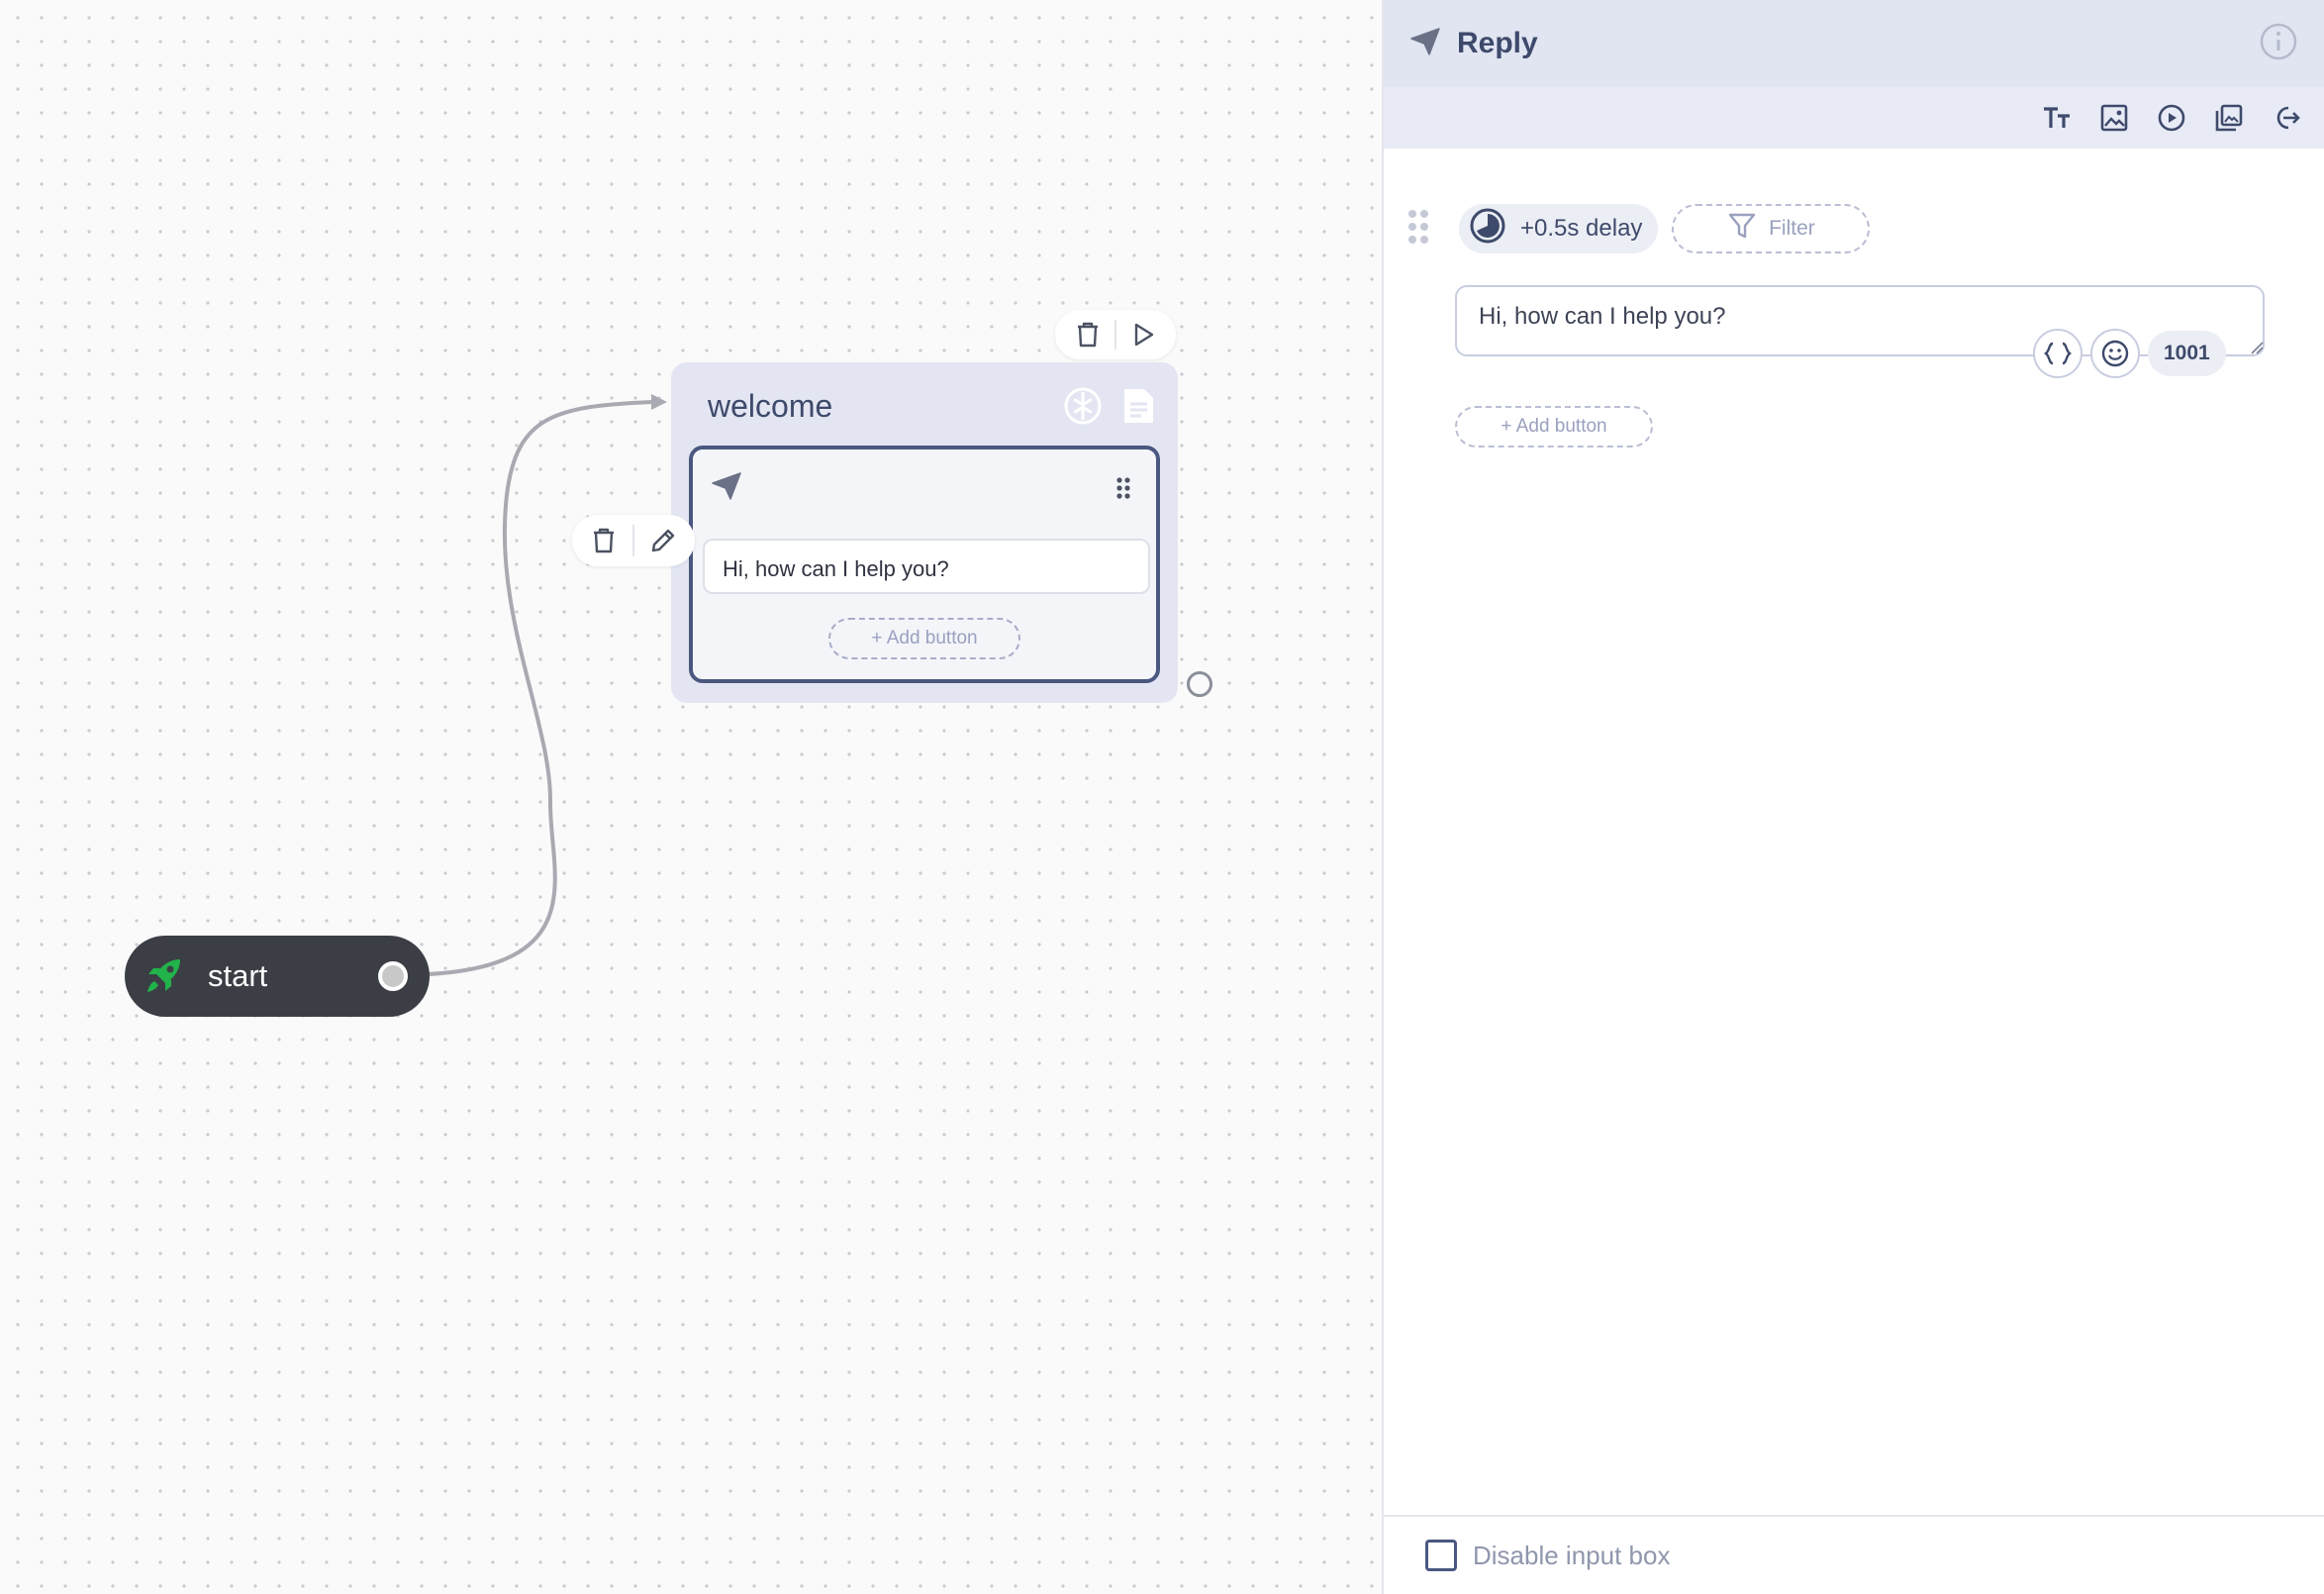  I want to click on delay-button: +0.5s delay, so click(1559, 229).